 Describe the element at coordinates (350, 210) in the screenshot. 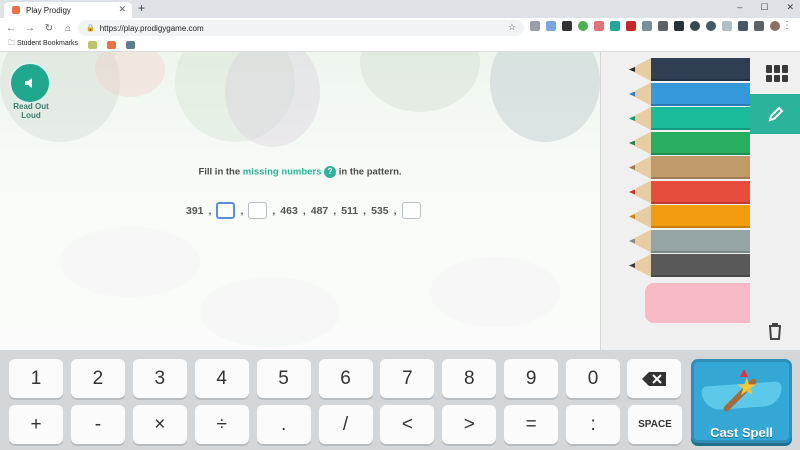

I see `pattern-number: 511` at that location.